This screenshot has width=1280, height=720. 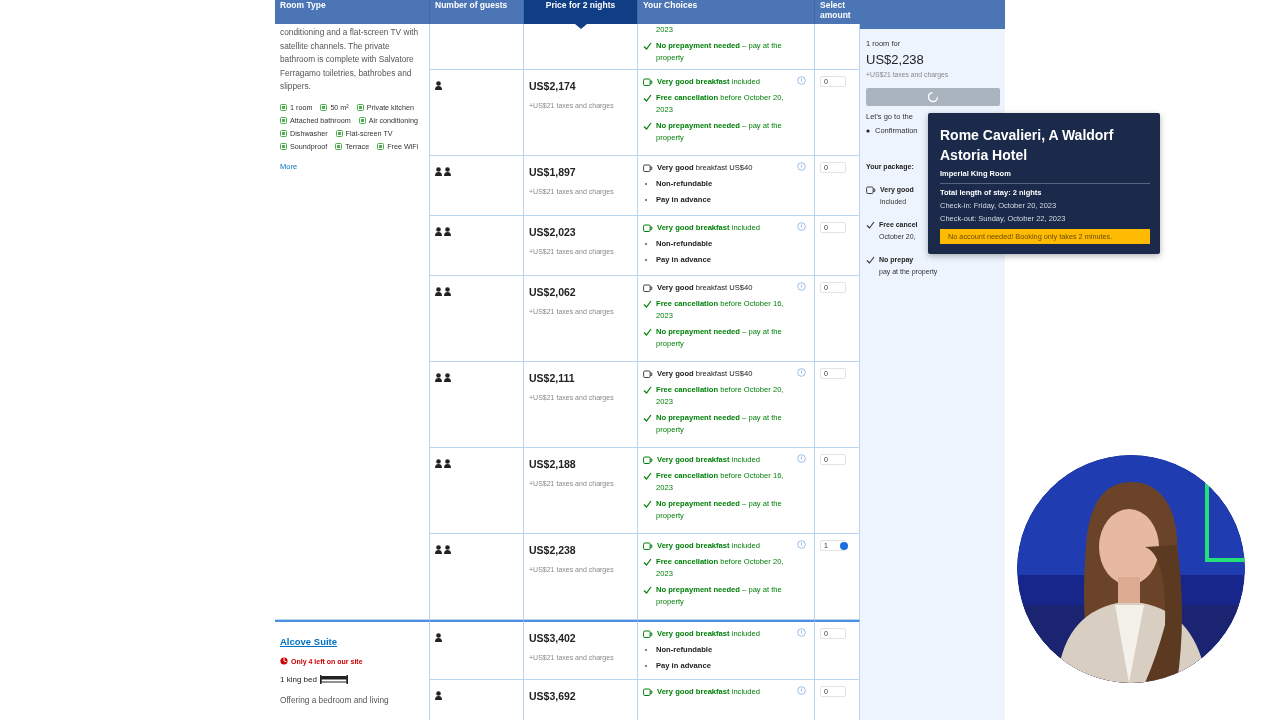 What do you see at coordinates (895, 59) in the screenshot?
I see `total-price: US$2,238` at bounding box center [895, 59].